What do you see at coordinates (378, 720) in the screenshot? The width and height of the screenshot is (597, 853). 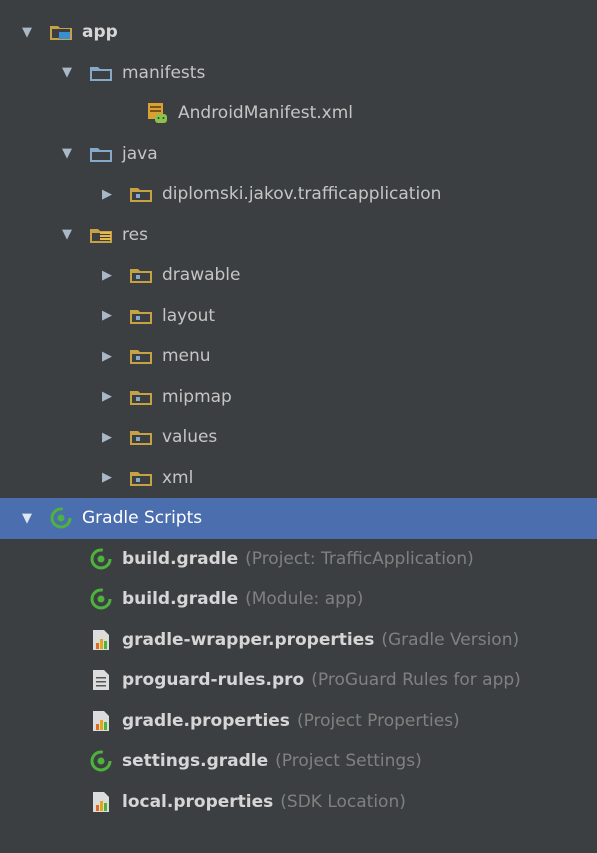 I see `file-hint: (Project Properties)` at bounding box center [378, 720].